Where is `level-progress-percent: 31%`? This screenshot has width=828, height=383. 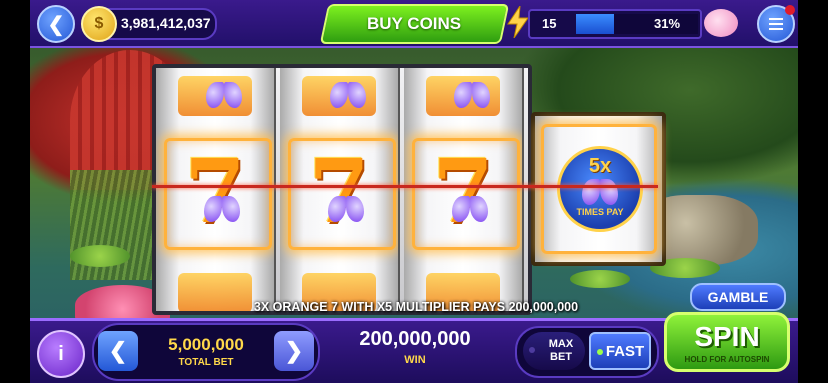 level-progress-percent: 31% is located at coordinates (667, 23).